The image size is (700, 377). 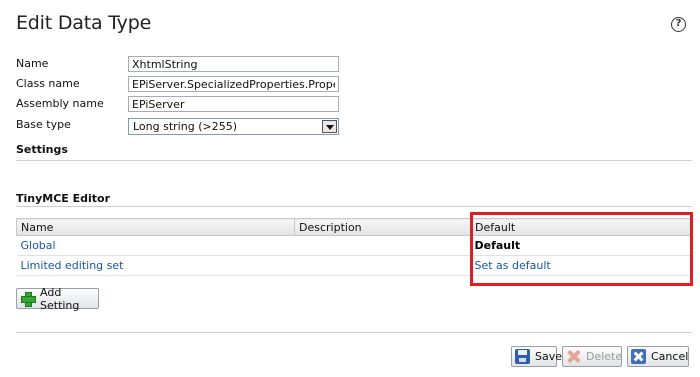 I want to click on add-setting-button: Add Setting, so click(x=57, y=298).